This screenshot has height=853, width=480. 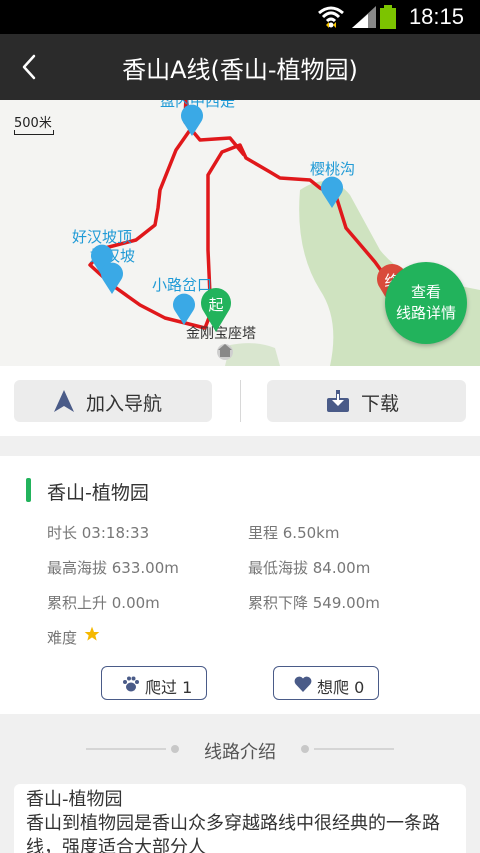 I want to click on star-icon, so click(x=92, y=633).